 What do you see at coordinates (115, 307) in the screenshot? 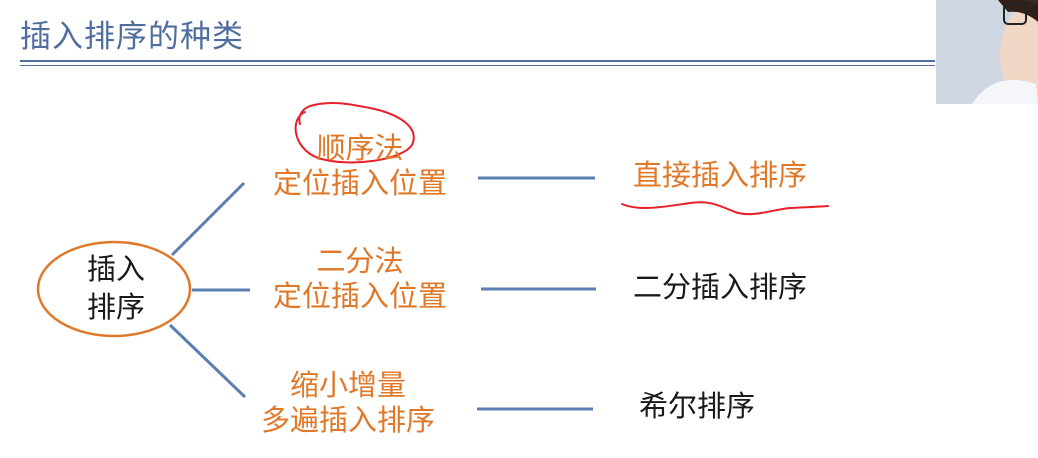
I see `center-label-line-2: 排序` at bounding box center [115, 307].